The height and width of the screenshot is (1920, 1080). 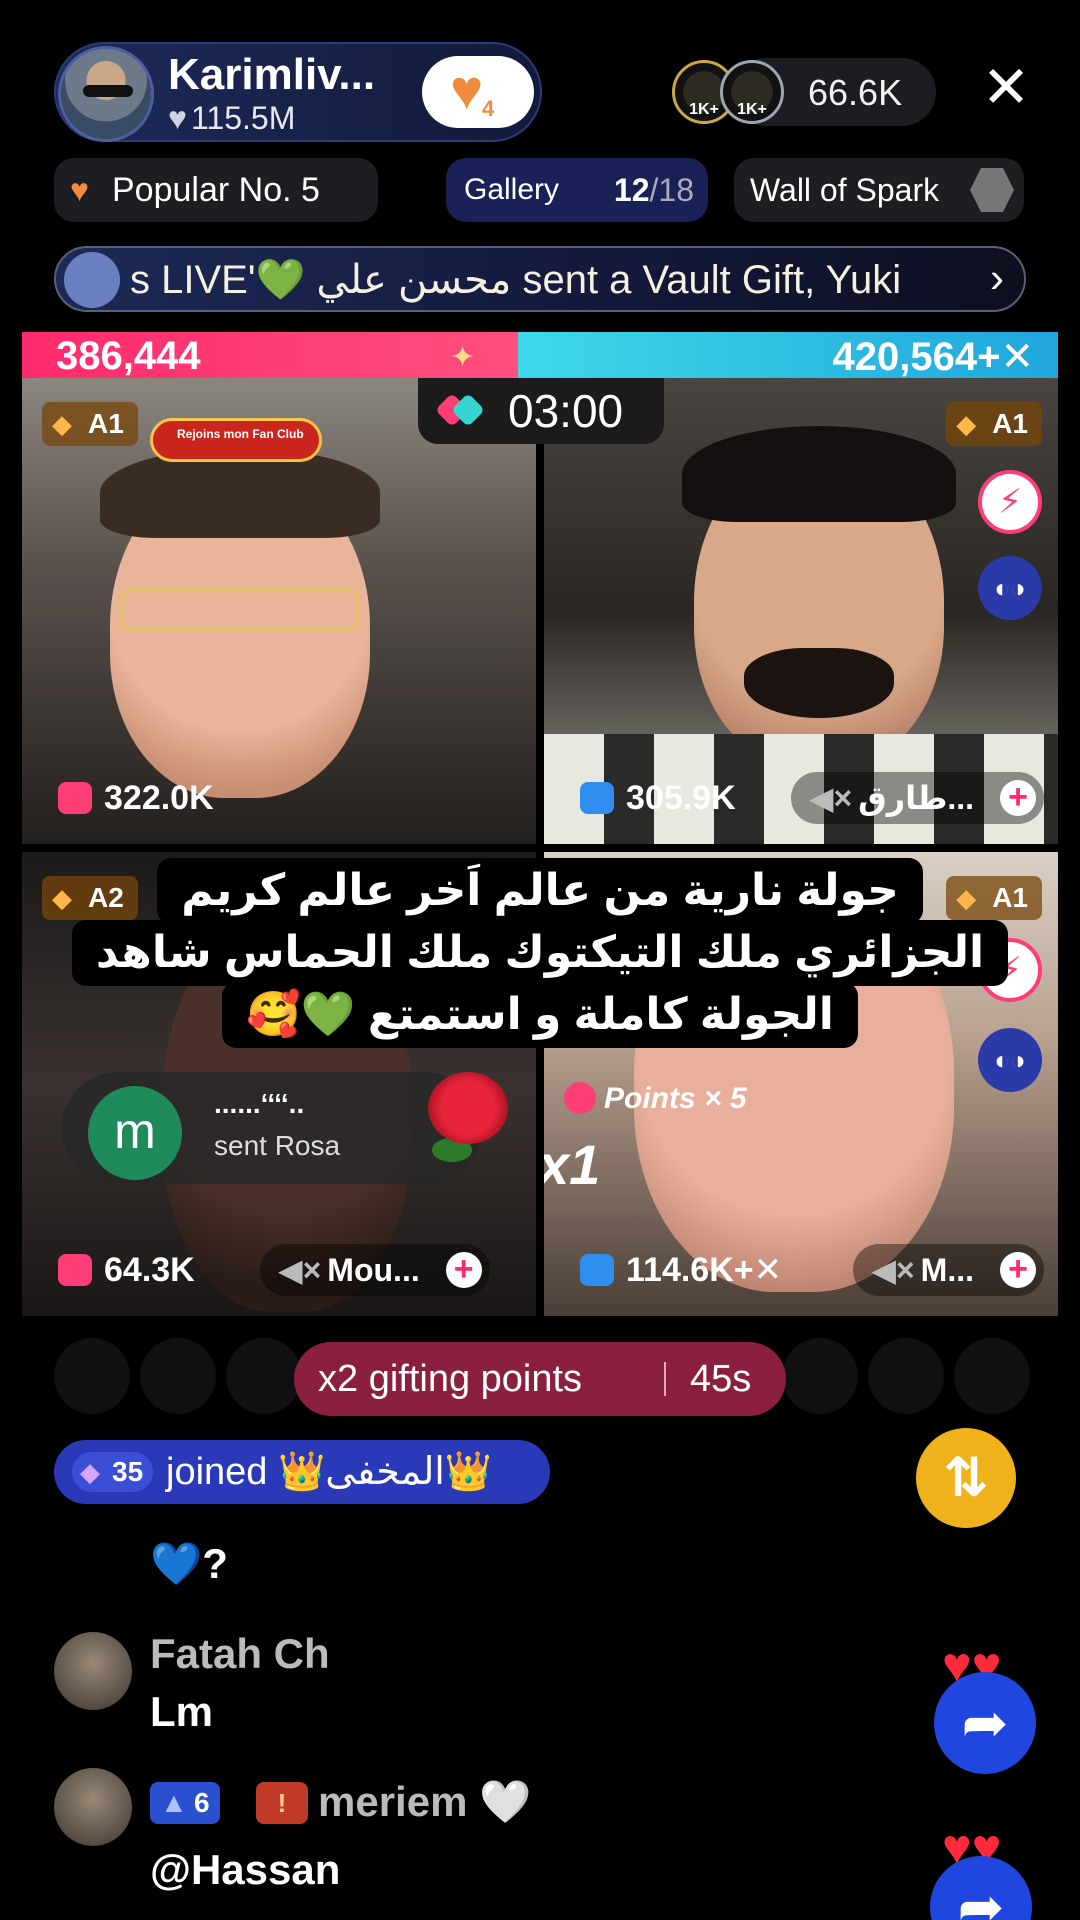 I want to click on rose-icon, so click(x=467, y=1122).